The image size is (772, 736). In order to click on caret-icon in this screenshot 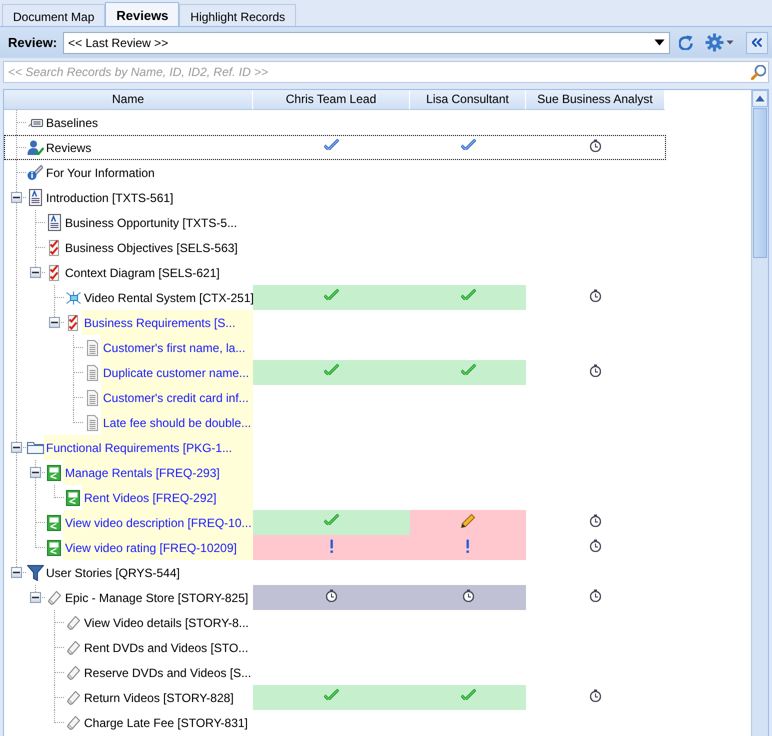, I will do `click(660, 42)`.